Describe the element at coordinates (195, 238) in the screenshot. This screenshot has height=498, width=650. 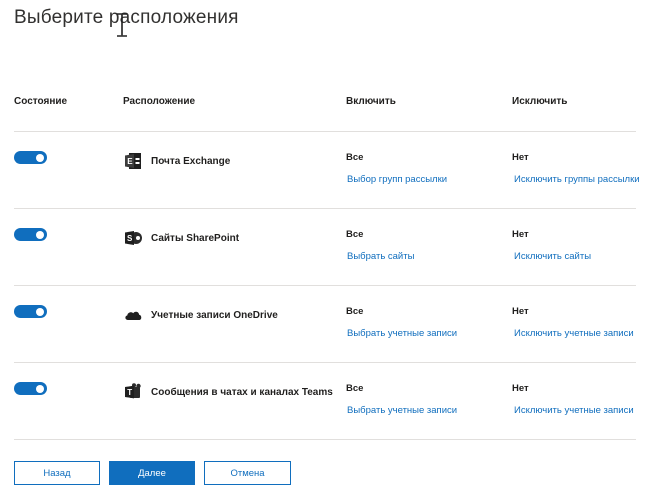
I see `location-label: Сайты SharePoint` at that location.